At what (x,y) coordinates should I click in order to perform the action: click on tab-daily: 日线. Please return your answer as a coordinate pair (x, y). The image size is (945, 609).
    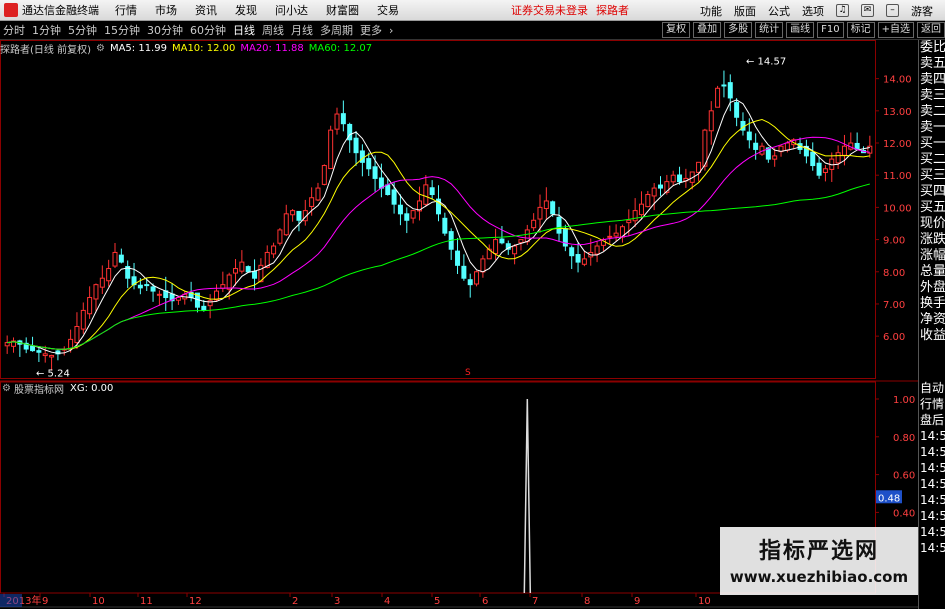
    Looking at the image, I should click on (244, 30).